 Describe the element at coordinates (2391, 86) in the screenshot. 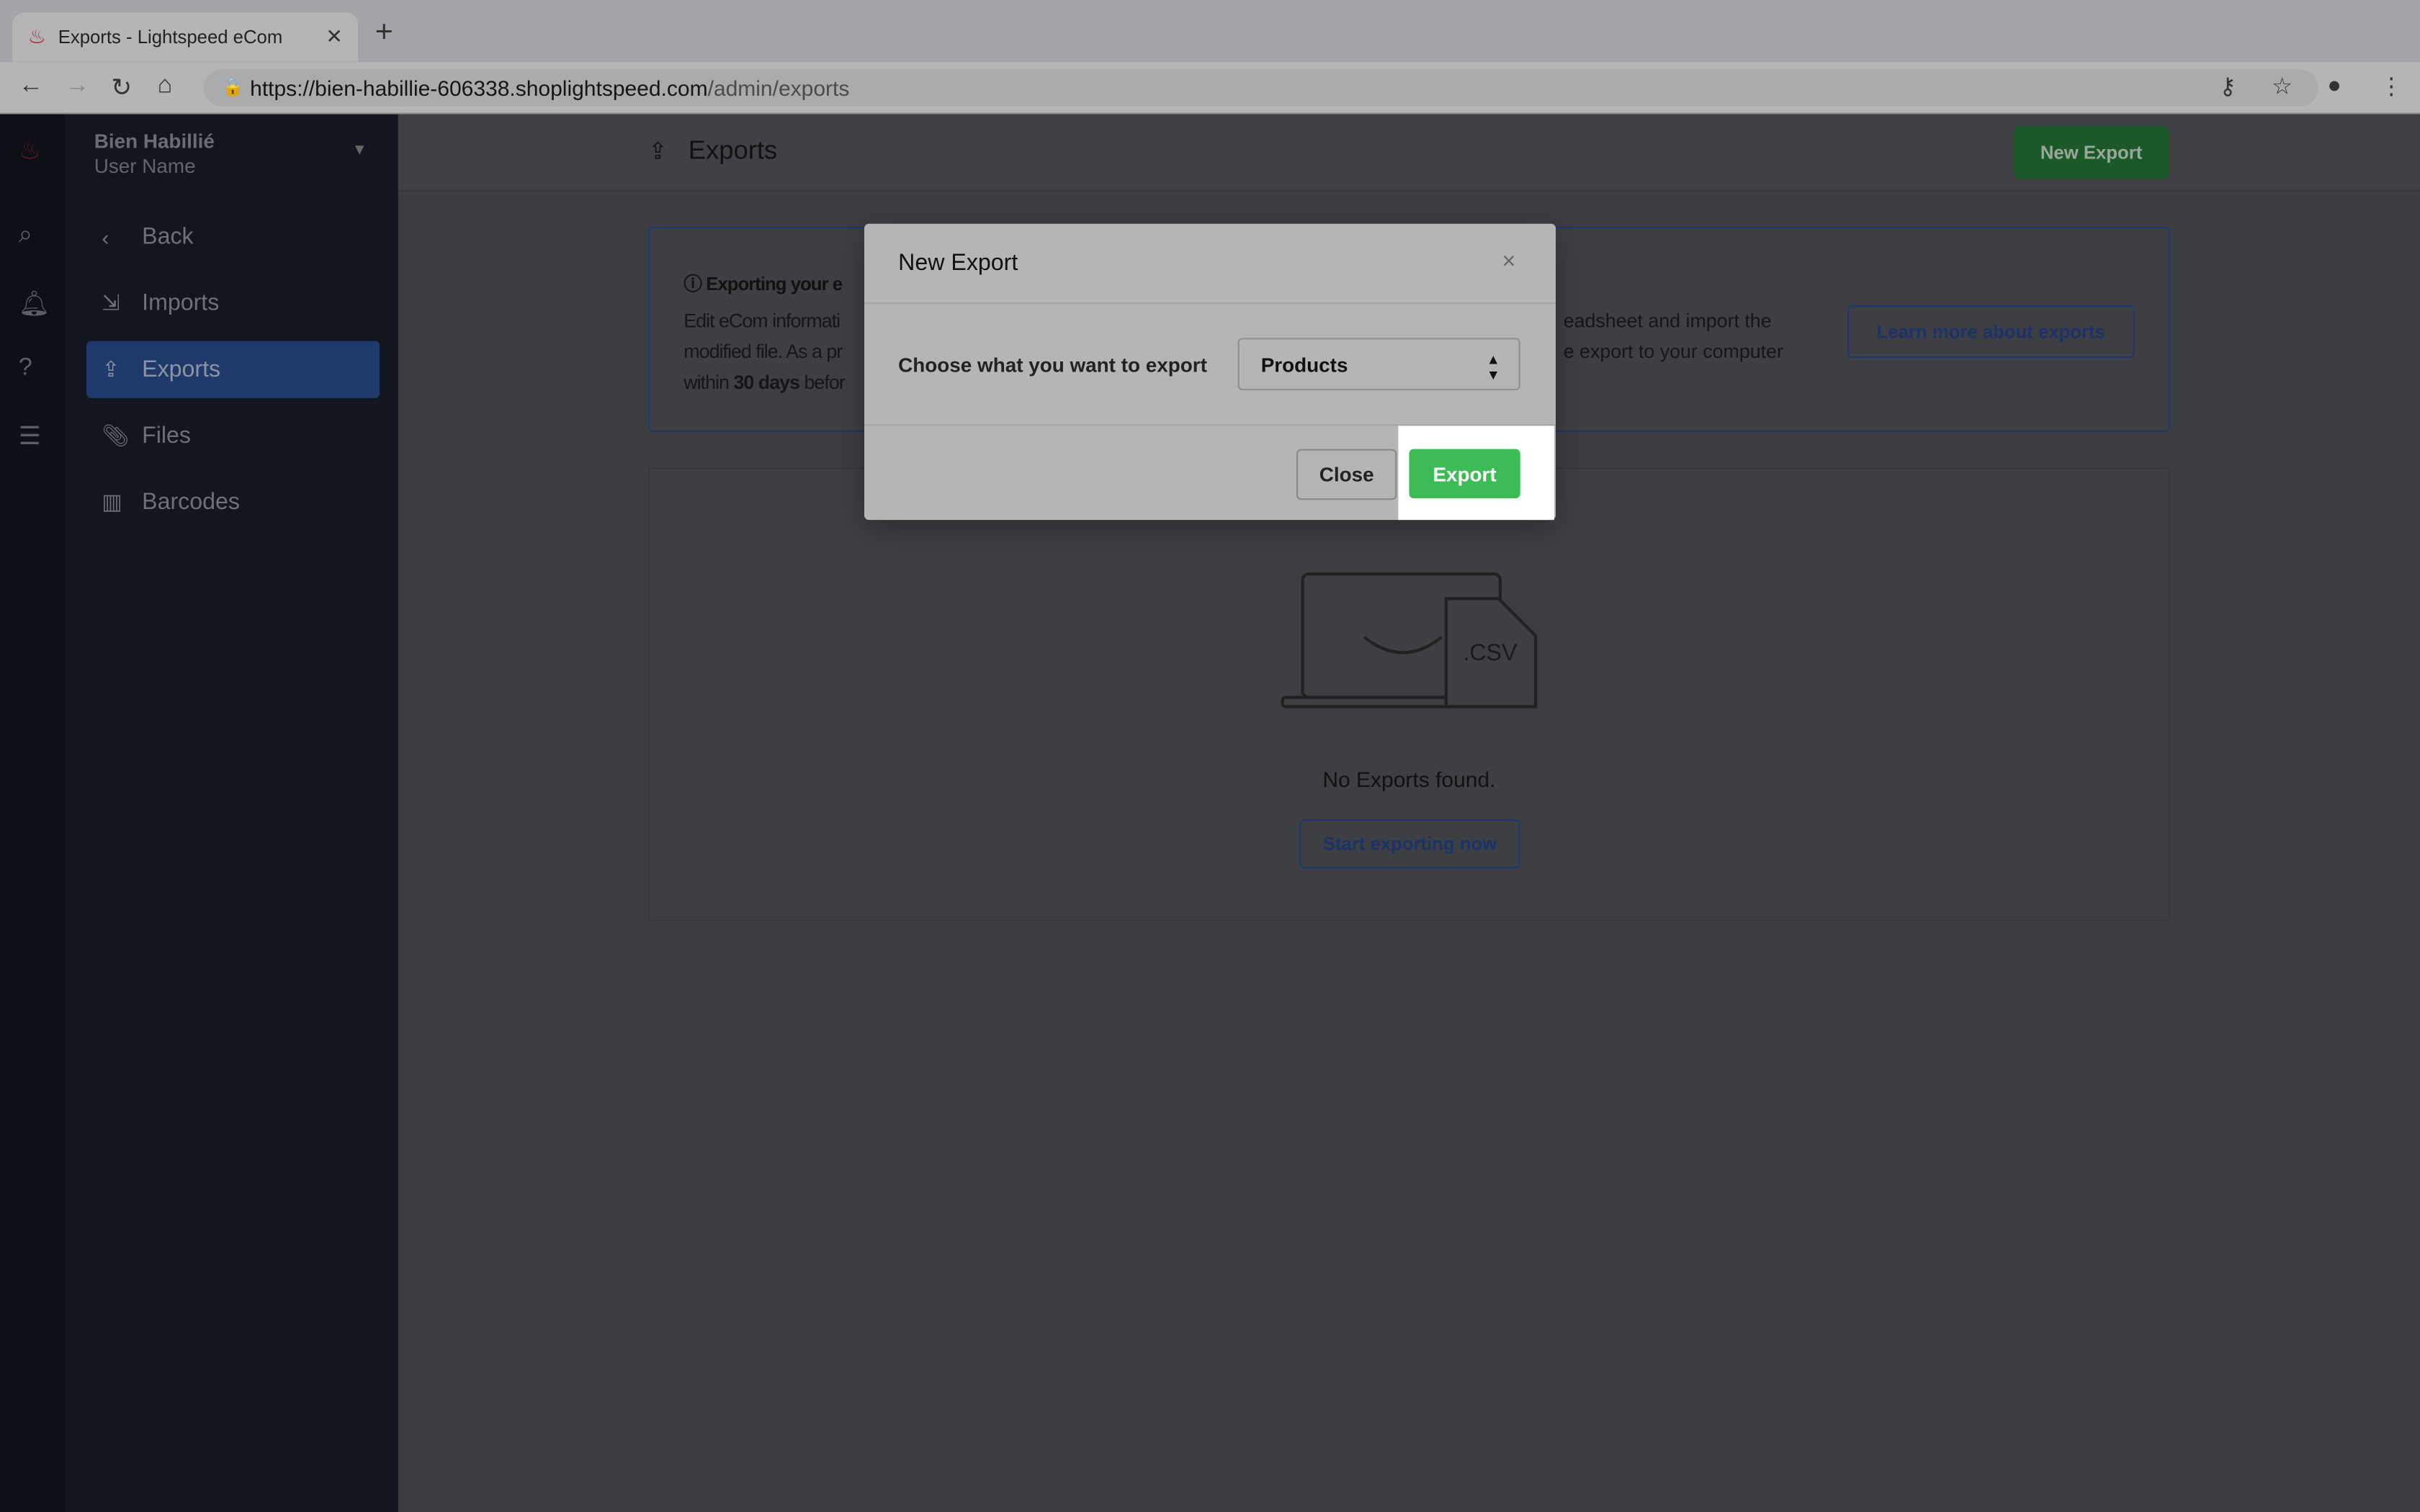

I see `menu-icon: ⋮` at that location.